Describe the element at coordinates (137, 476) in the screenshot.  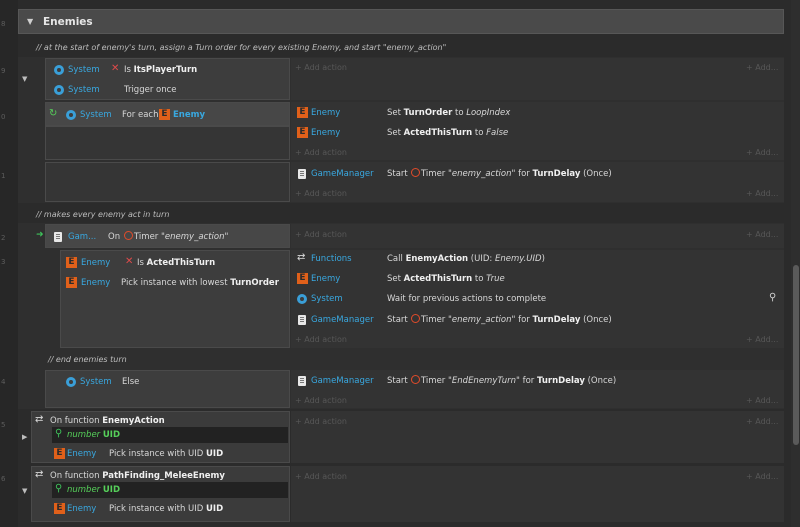
I see `function-title: On function PathFinding_MeleeEnemy` at that location.